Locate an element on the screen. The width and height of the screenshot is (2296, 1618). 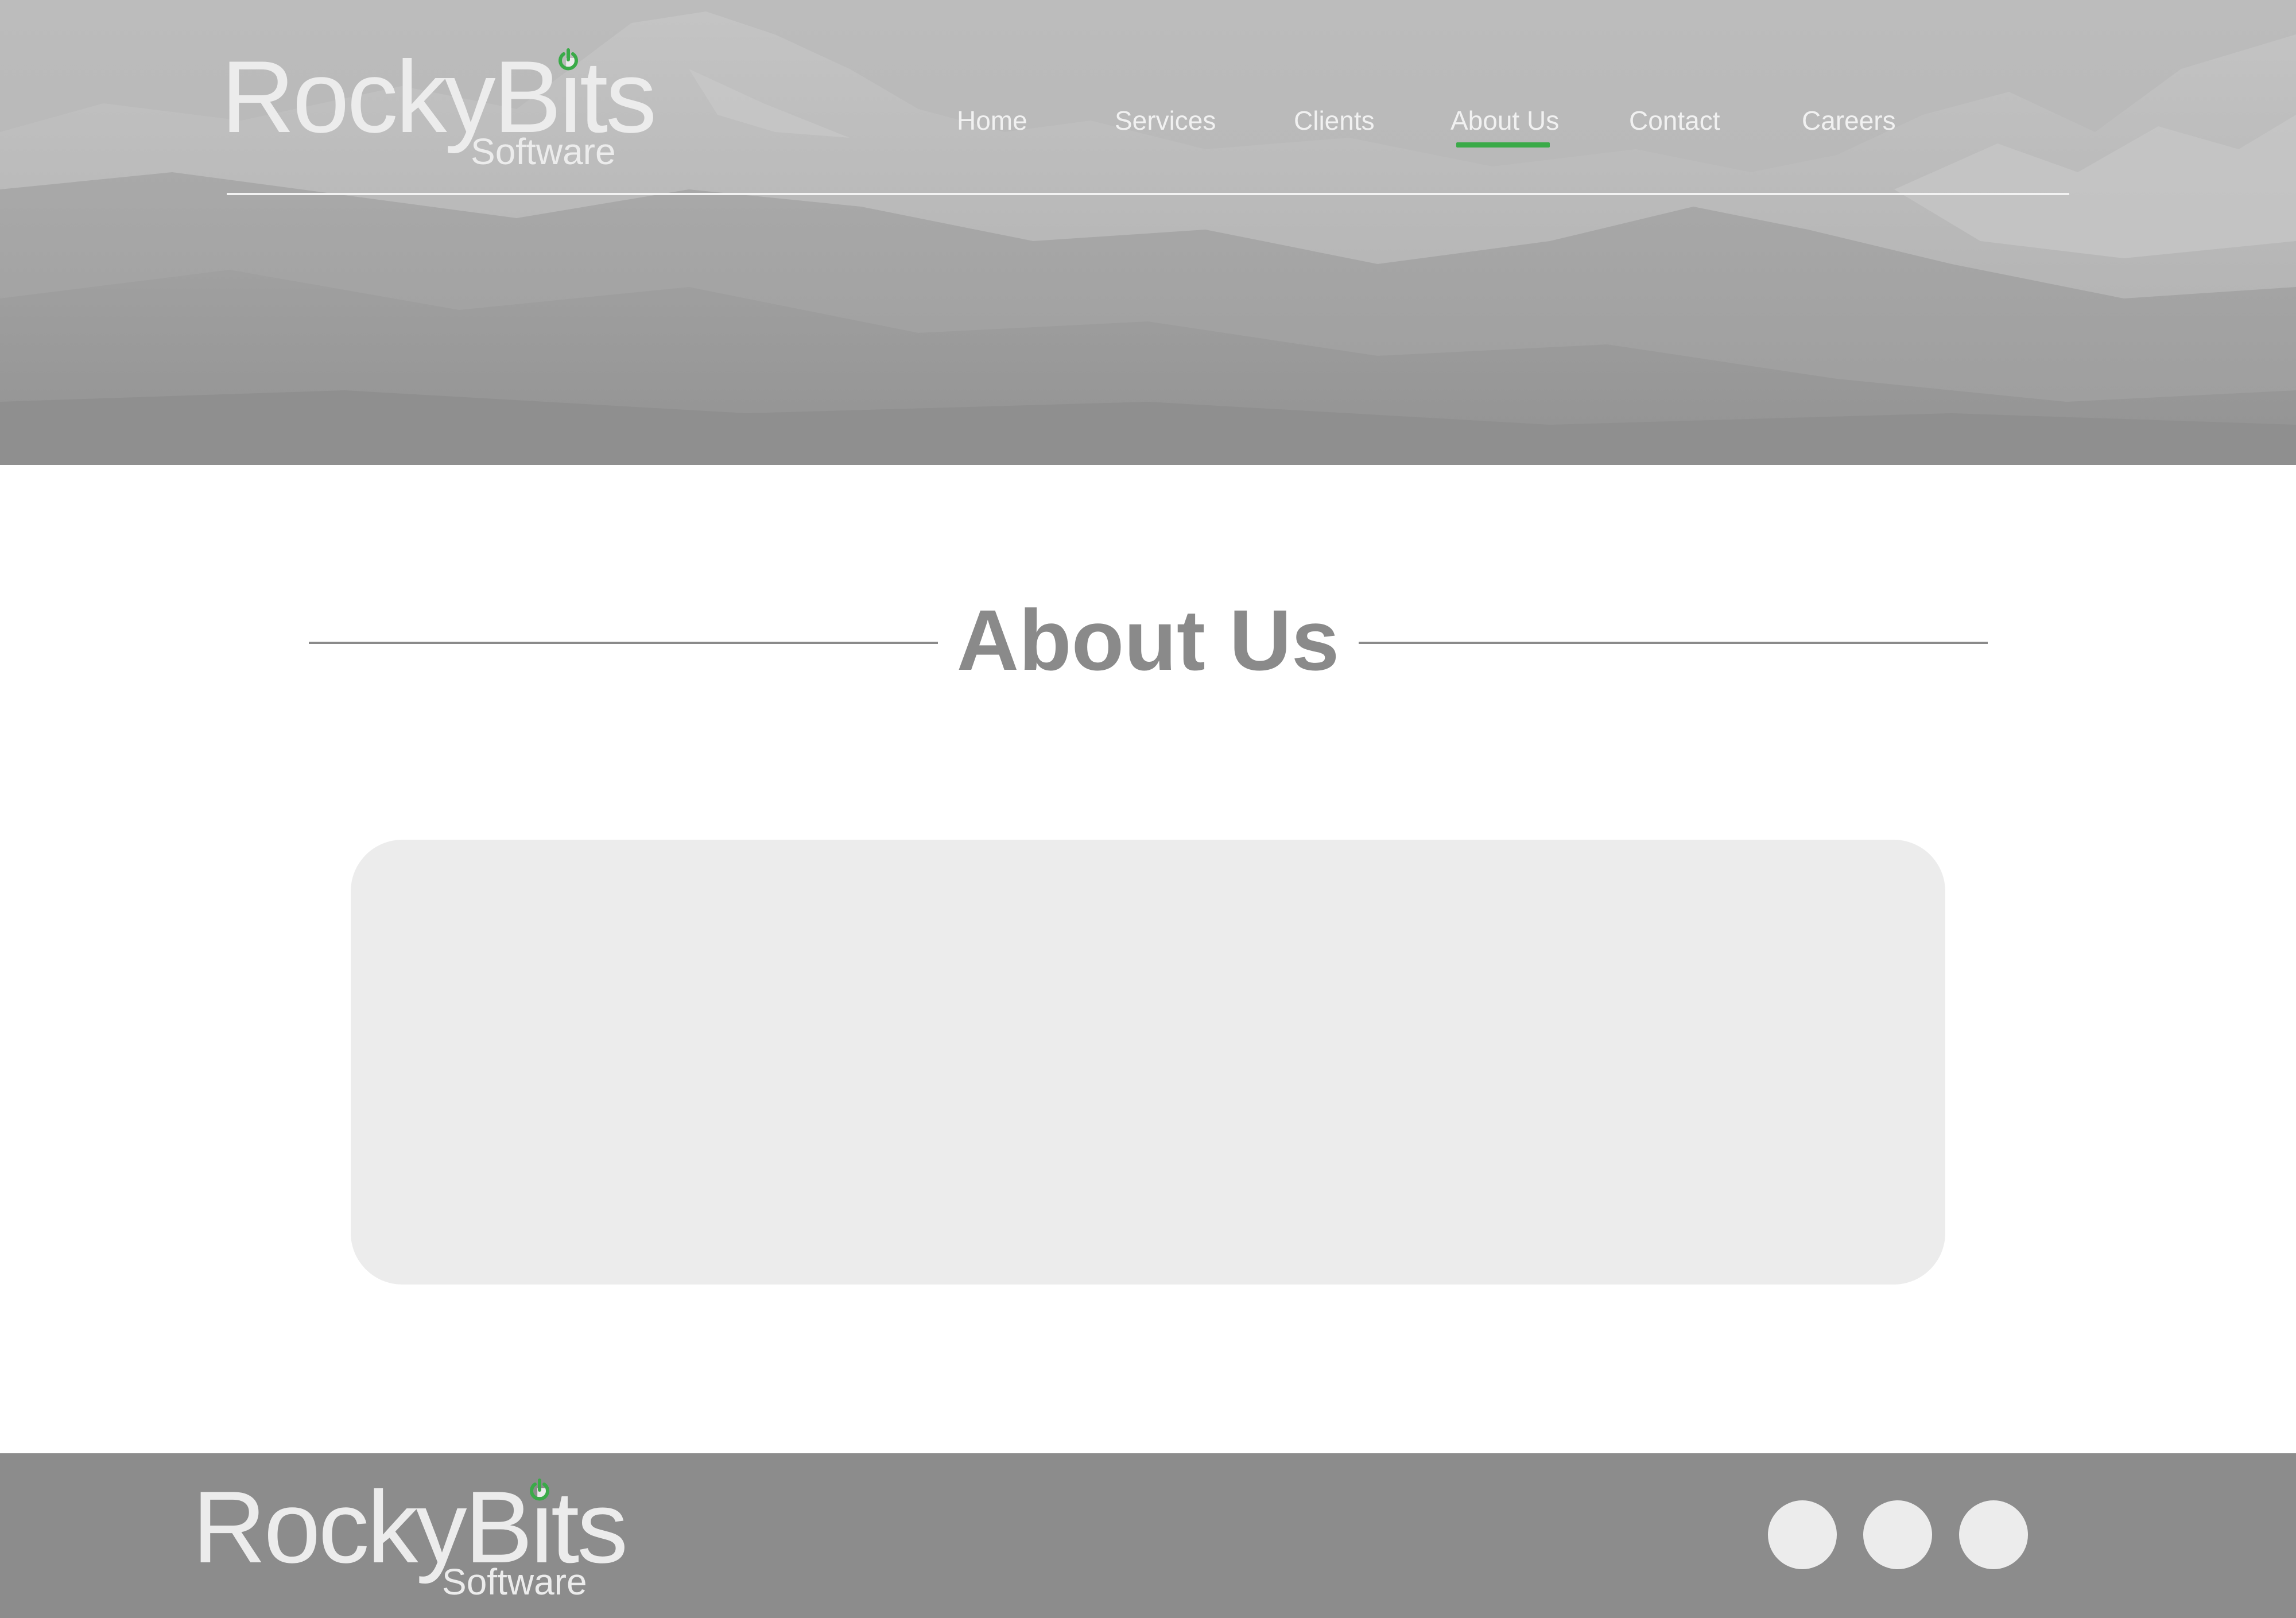
title-rule-right is located at coordinates (1673, 643).